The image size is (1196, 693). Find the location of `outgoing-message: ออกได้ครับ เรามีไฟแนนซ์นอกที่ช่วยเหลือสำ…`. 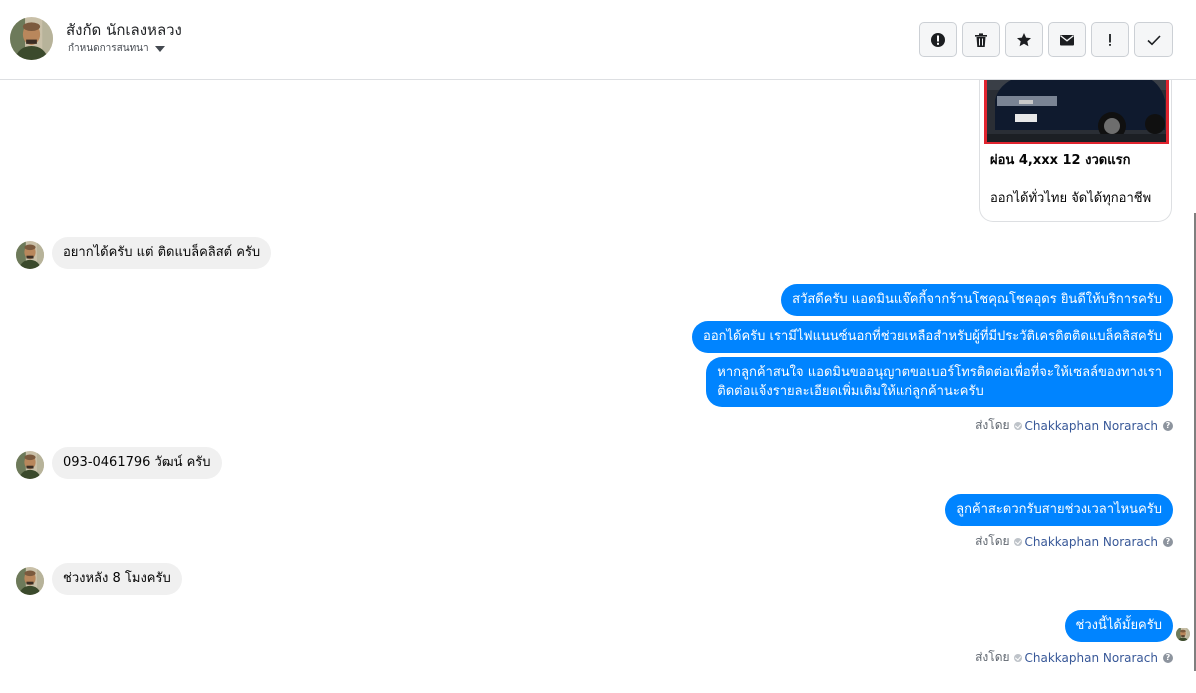

outgoing-message: ออกได้ครับ เรามีไฟแนนซ์นอกที่ช่วยเหลือสำ… is located at coordinates (932, 337).